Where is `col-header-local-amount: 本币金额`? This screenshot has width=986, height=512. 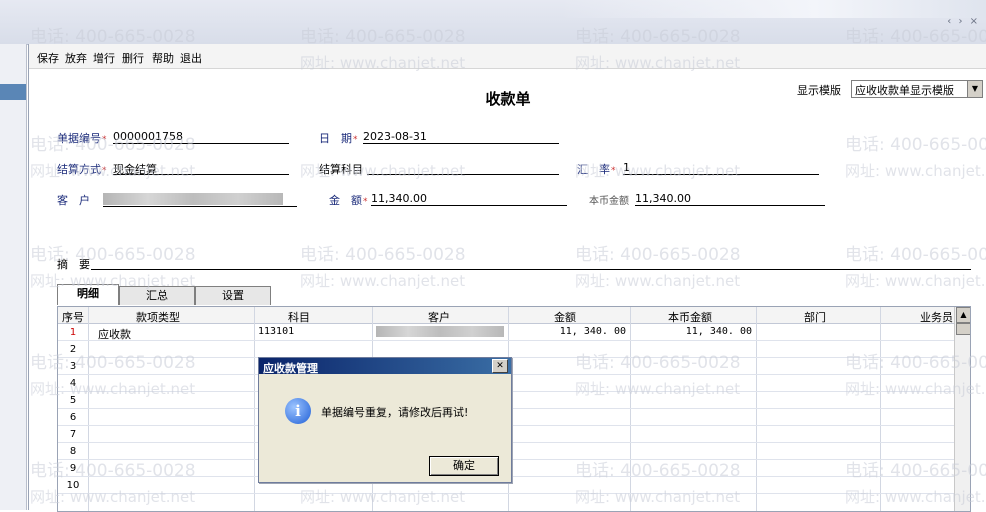 col-header-local-amount: 本币金额 is located at coordinates (690, 317).